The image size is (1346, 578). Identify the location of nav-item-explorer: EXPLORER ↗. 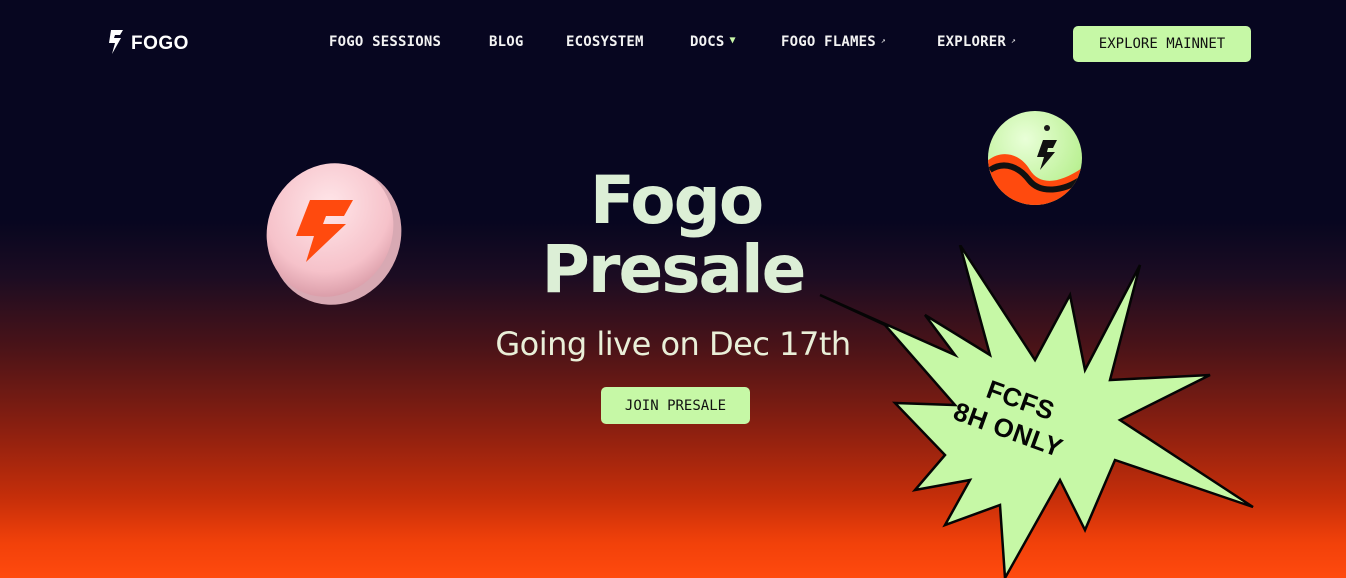
(976, 42).